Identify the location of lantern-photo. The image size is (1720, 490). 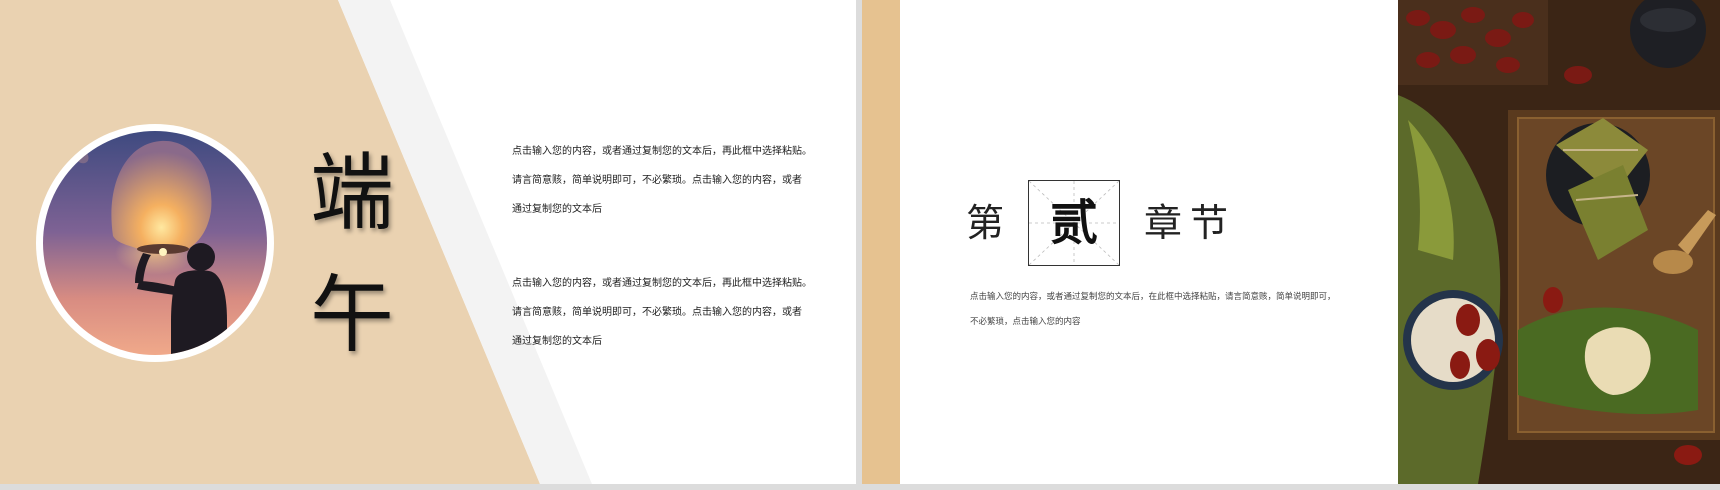
(155, 243).